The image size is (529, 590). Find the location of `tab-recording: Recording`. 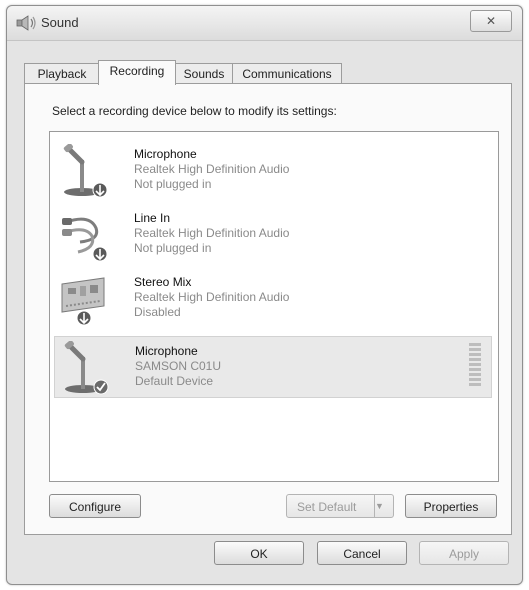

tab-recording: Recording is located at coordinates (137, 72).